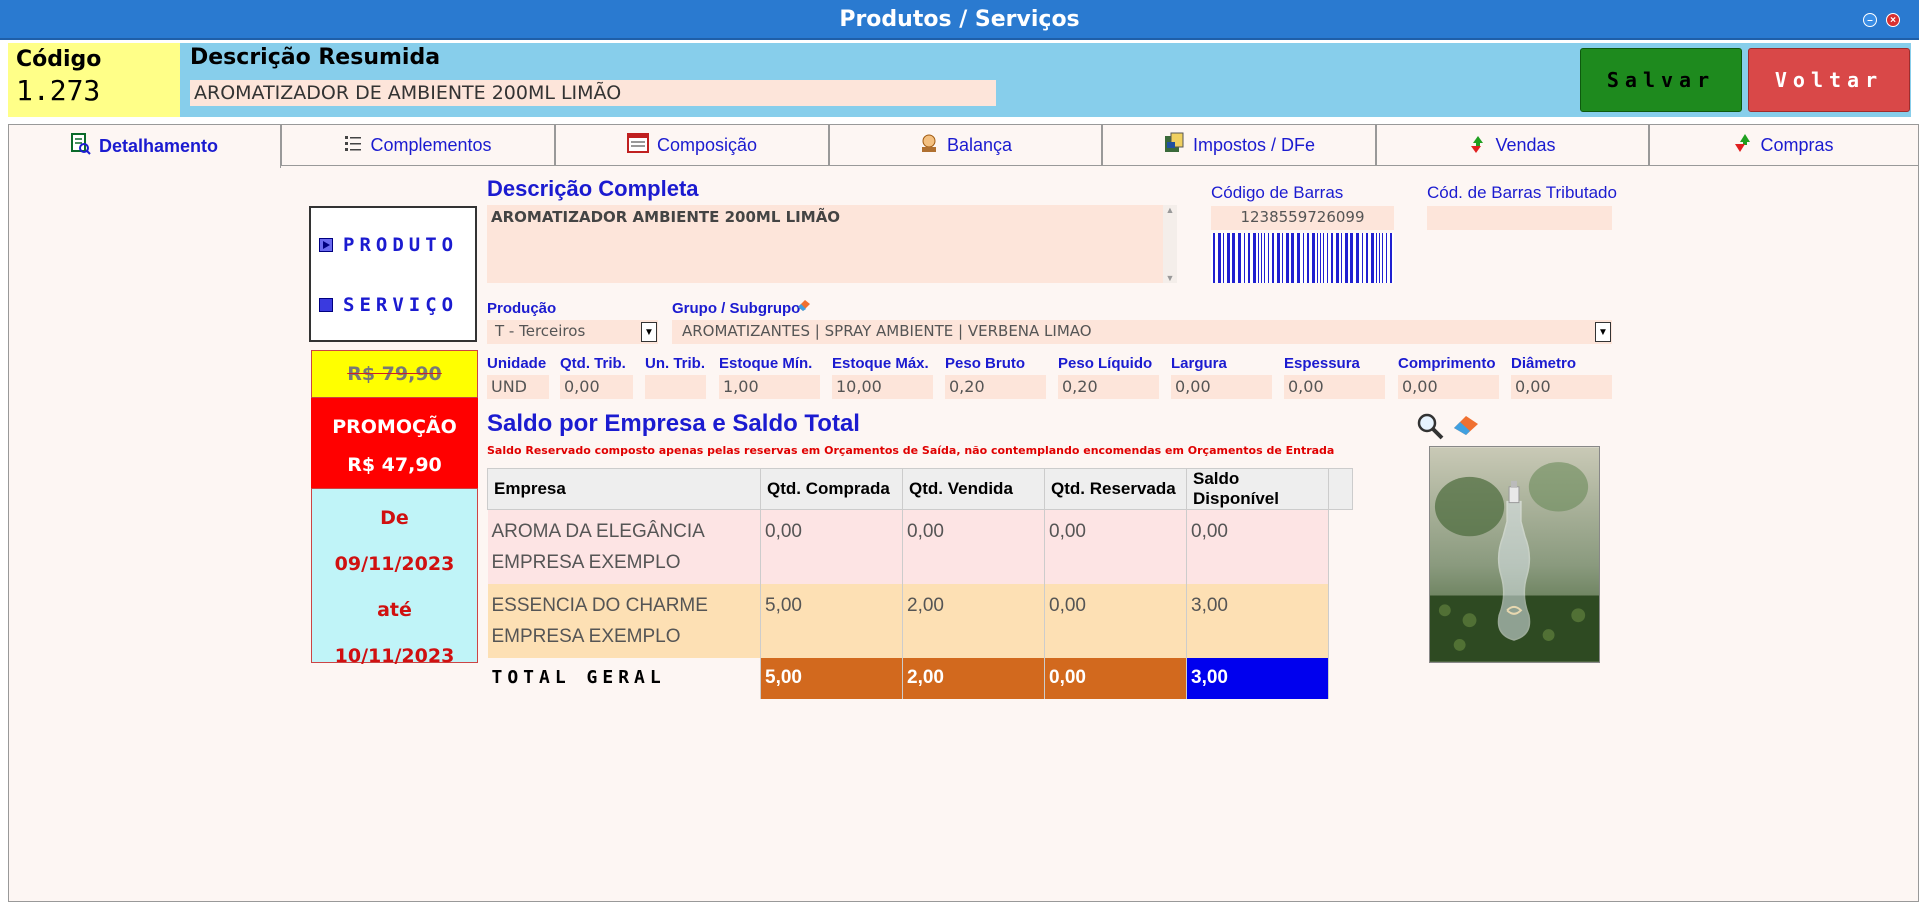 Image resolution: width=1919 pixels, height=906 pixels. I want to click on spec-estoque-max: Estoque Máx. 10,00, so click(882, 377).